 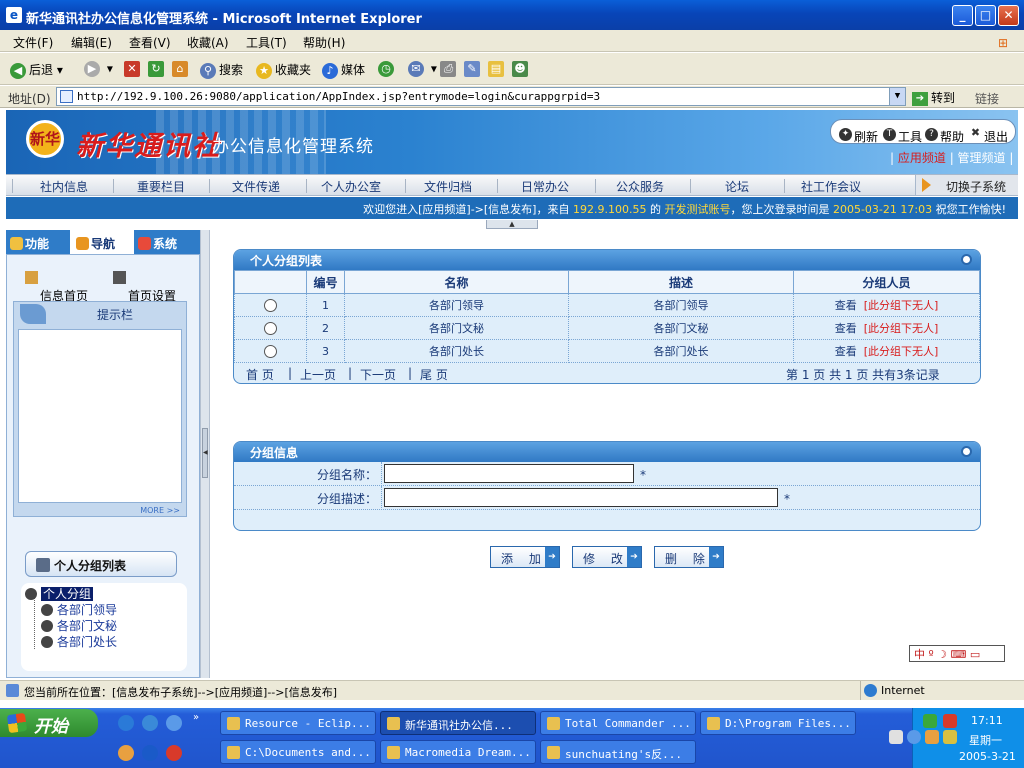 I want to click on nav-item-archive: 文件归档, so click(x=448, y=186).